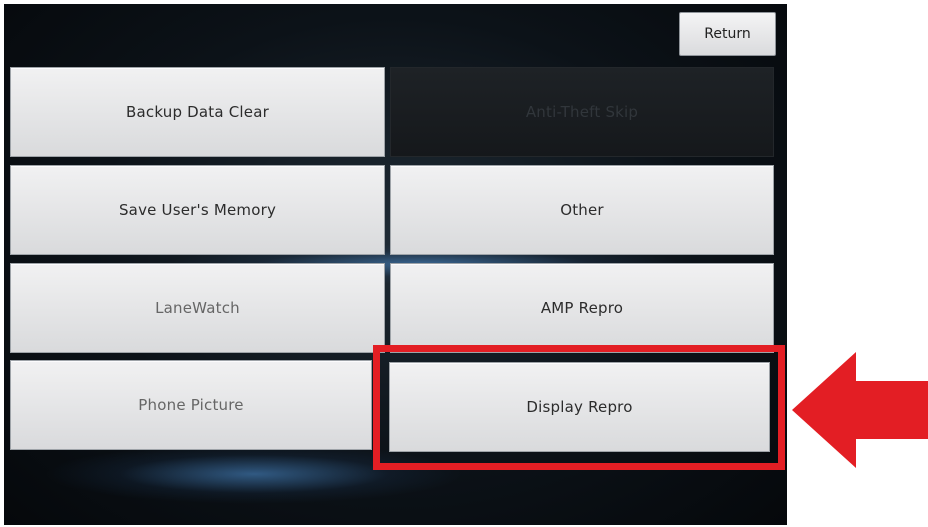 The height and width of the screenshot is (527, 928). Describe the element at coordinates (582, 112) in the screenshot. I see `anti-theft-skip-button: Anti-Theft Skip` at that location.